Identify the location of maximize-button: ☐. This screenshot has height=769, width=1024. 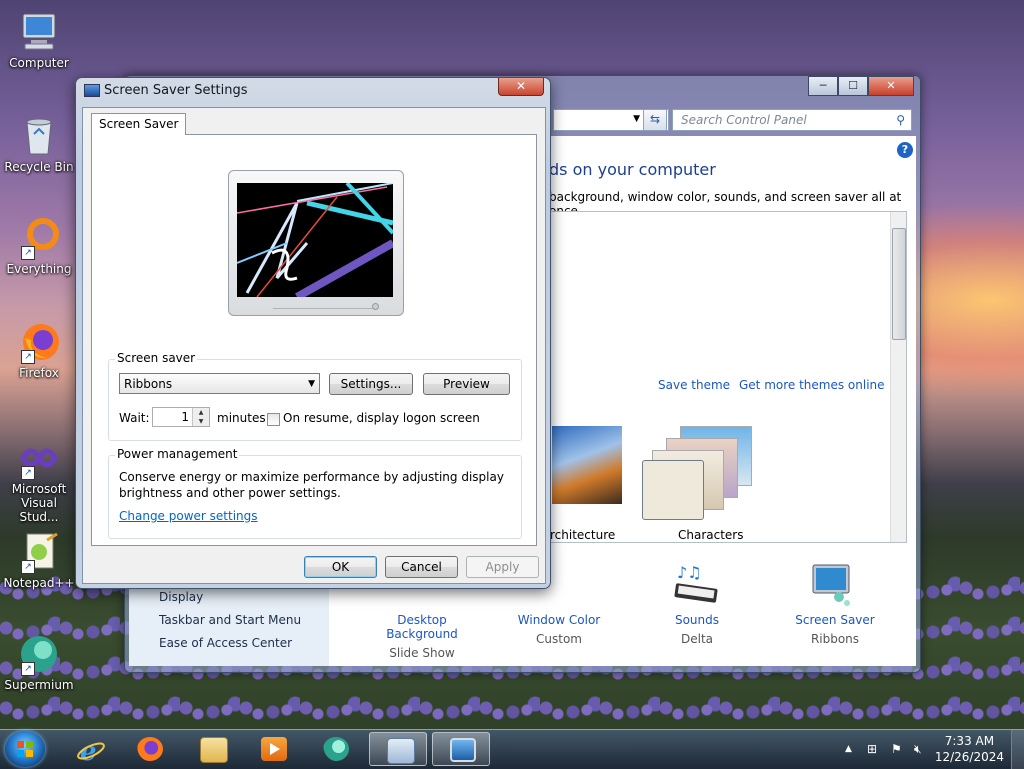
(853, 86).